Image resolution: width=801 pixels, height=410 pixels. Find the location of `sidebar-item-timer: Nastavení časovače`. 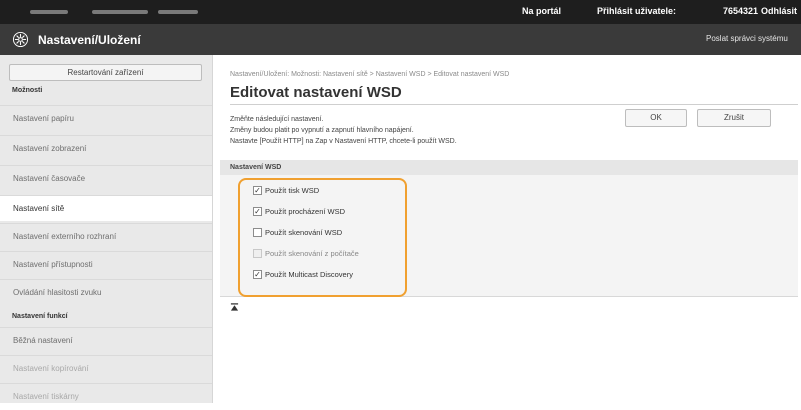

sidebar-item-timer: Nastavení časovače is located at coordinates (106, 178).